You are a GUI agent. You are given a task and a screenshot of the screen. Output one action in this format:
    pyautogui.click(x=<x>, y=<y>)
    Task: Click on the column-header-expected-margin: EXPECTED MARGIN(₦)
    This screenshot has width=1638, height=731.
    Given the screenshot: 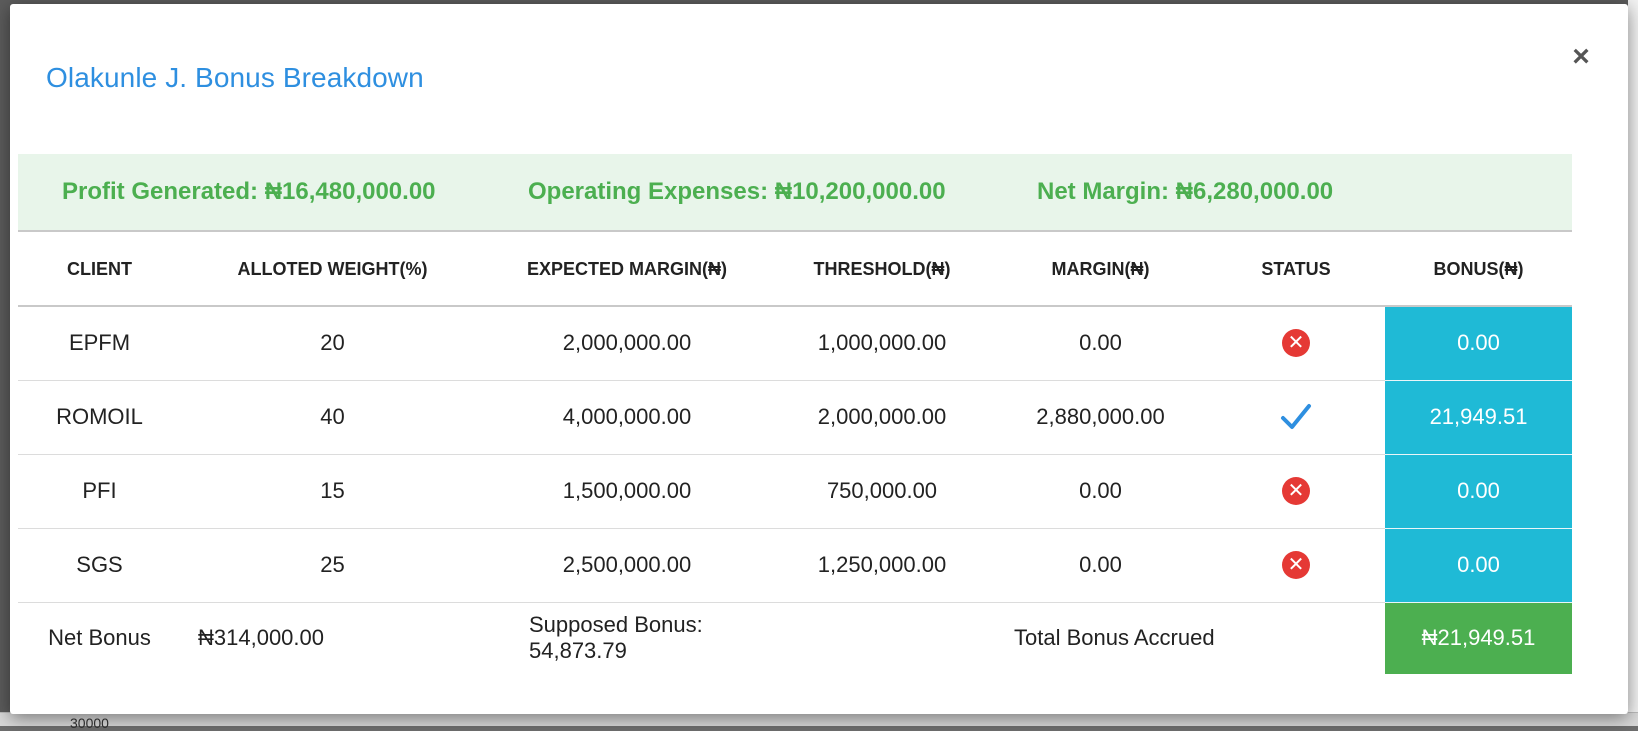 What is the action you would take?
    pyautogui.click(x=627, y=270)
    